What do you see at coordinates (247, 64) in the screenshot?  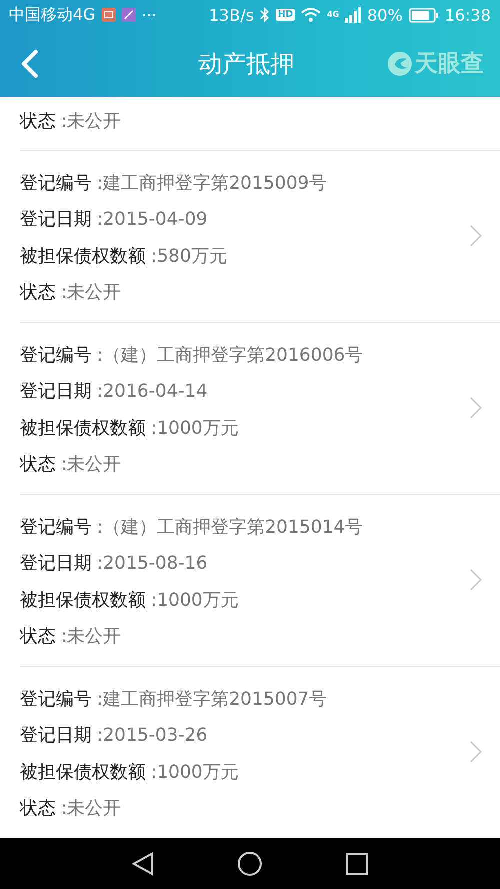 I see `page-title: 动产抵押` at bounding box center [247, 64].